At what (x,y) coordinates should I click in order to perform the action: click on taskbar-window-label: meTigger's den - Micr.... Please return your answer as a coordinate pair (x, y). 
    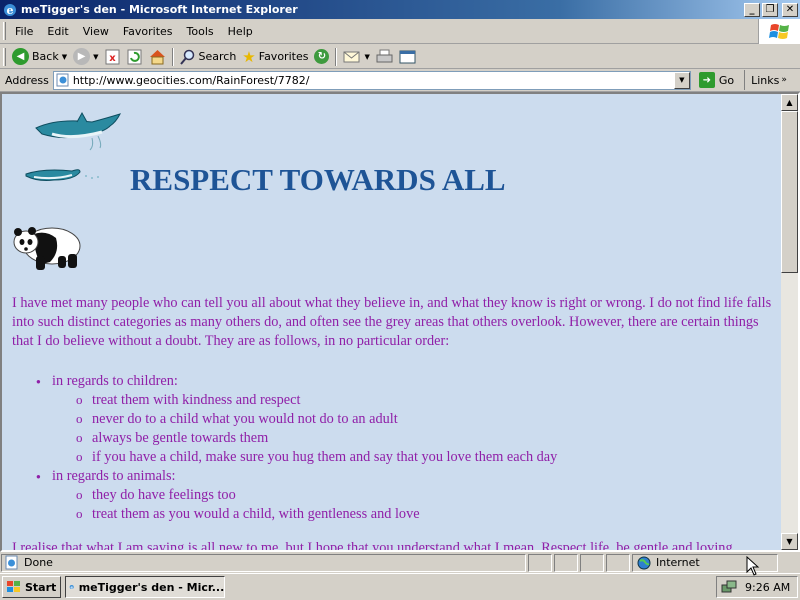
    Looking at the image, I should click on (151, 587).